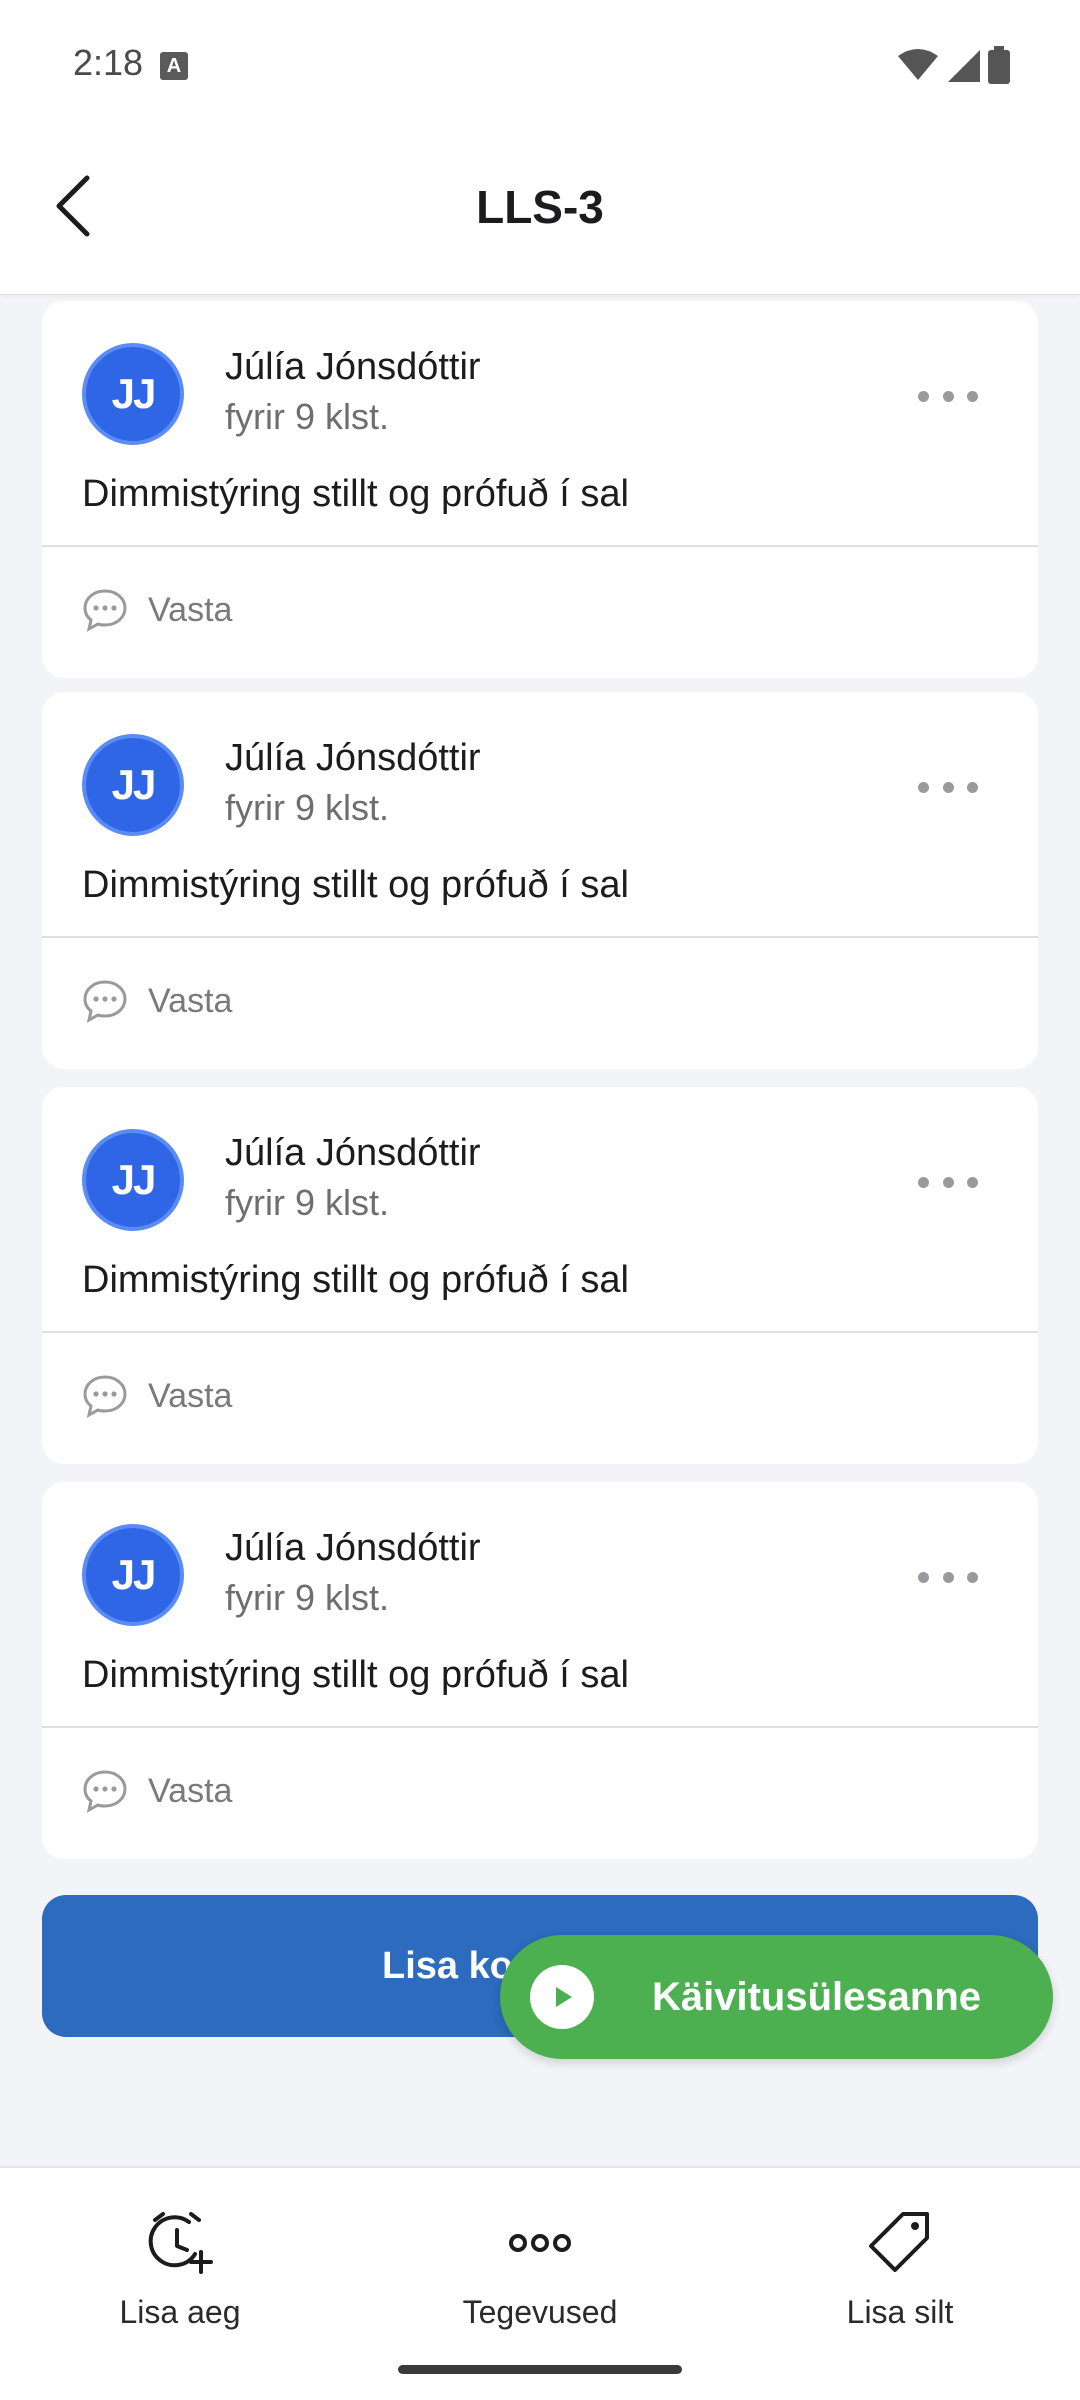 This screenshot has height=2400, width=1080. I want to click on status-icons, so click(954, 65).